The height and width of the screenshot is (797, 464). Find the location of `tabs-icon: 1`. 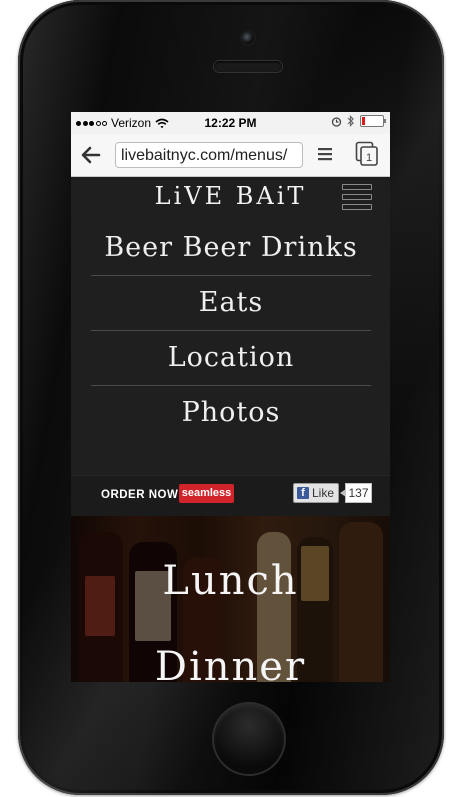

tabs-icon: 1 is located at coordinates (366, 153).